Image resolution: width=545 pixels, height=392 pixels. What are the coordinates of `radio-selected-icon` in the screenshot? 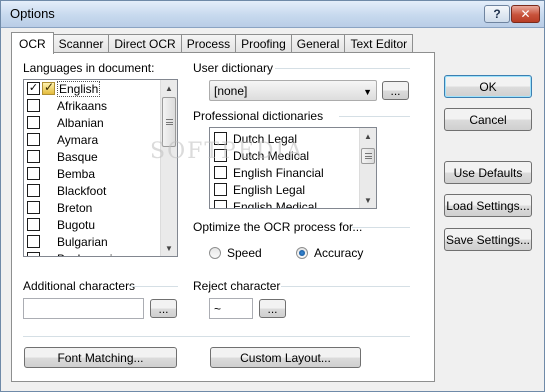 It's located at (302, 253).